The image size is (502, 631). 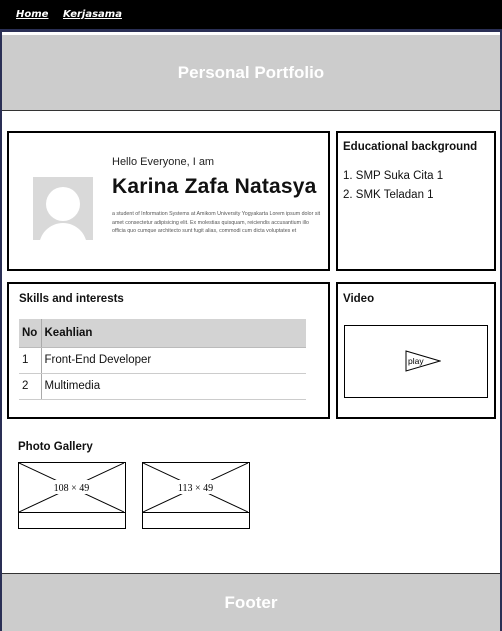 I want to click on gallery-photo: 113 × 49, so click(x=196, y=495).